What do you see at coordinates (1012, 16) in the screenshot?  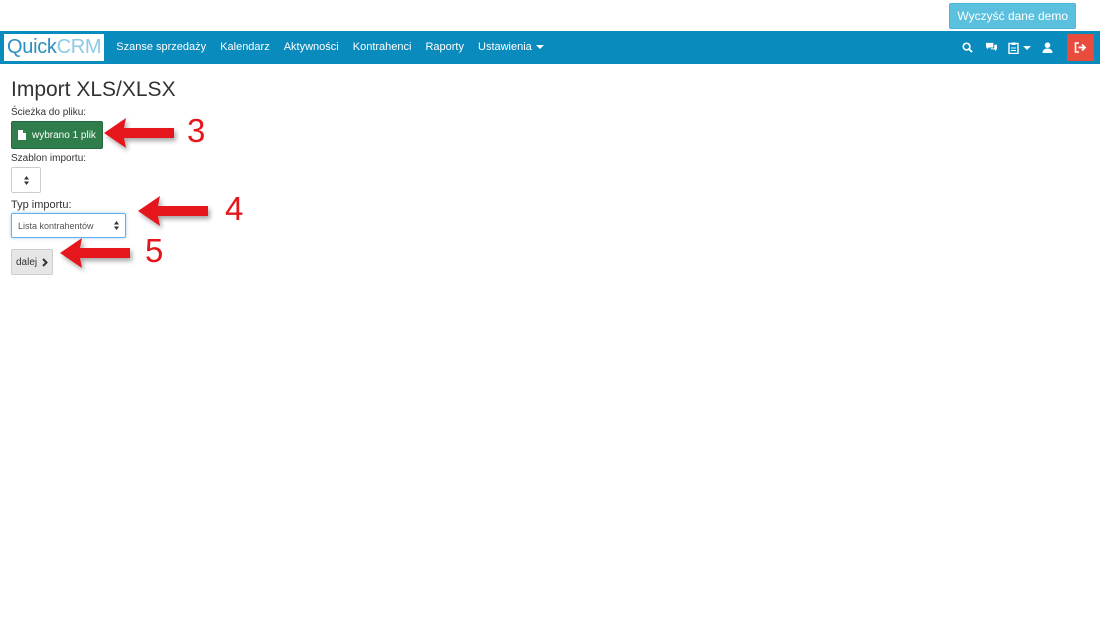 I see `clear-demo-data-button: Wyczyść dane demo` at bounding box center [1012, 16].